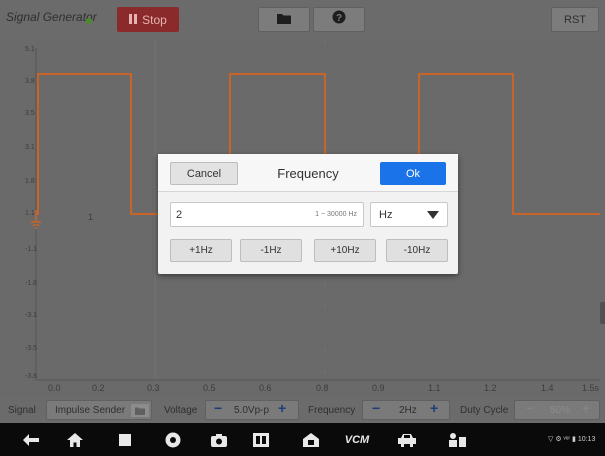 The height and width of the screenshot is (456, 605). I want to click on y-tick-label: 3.8, so click(30, 81).